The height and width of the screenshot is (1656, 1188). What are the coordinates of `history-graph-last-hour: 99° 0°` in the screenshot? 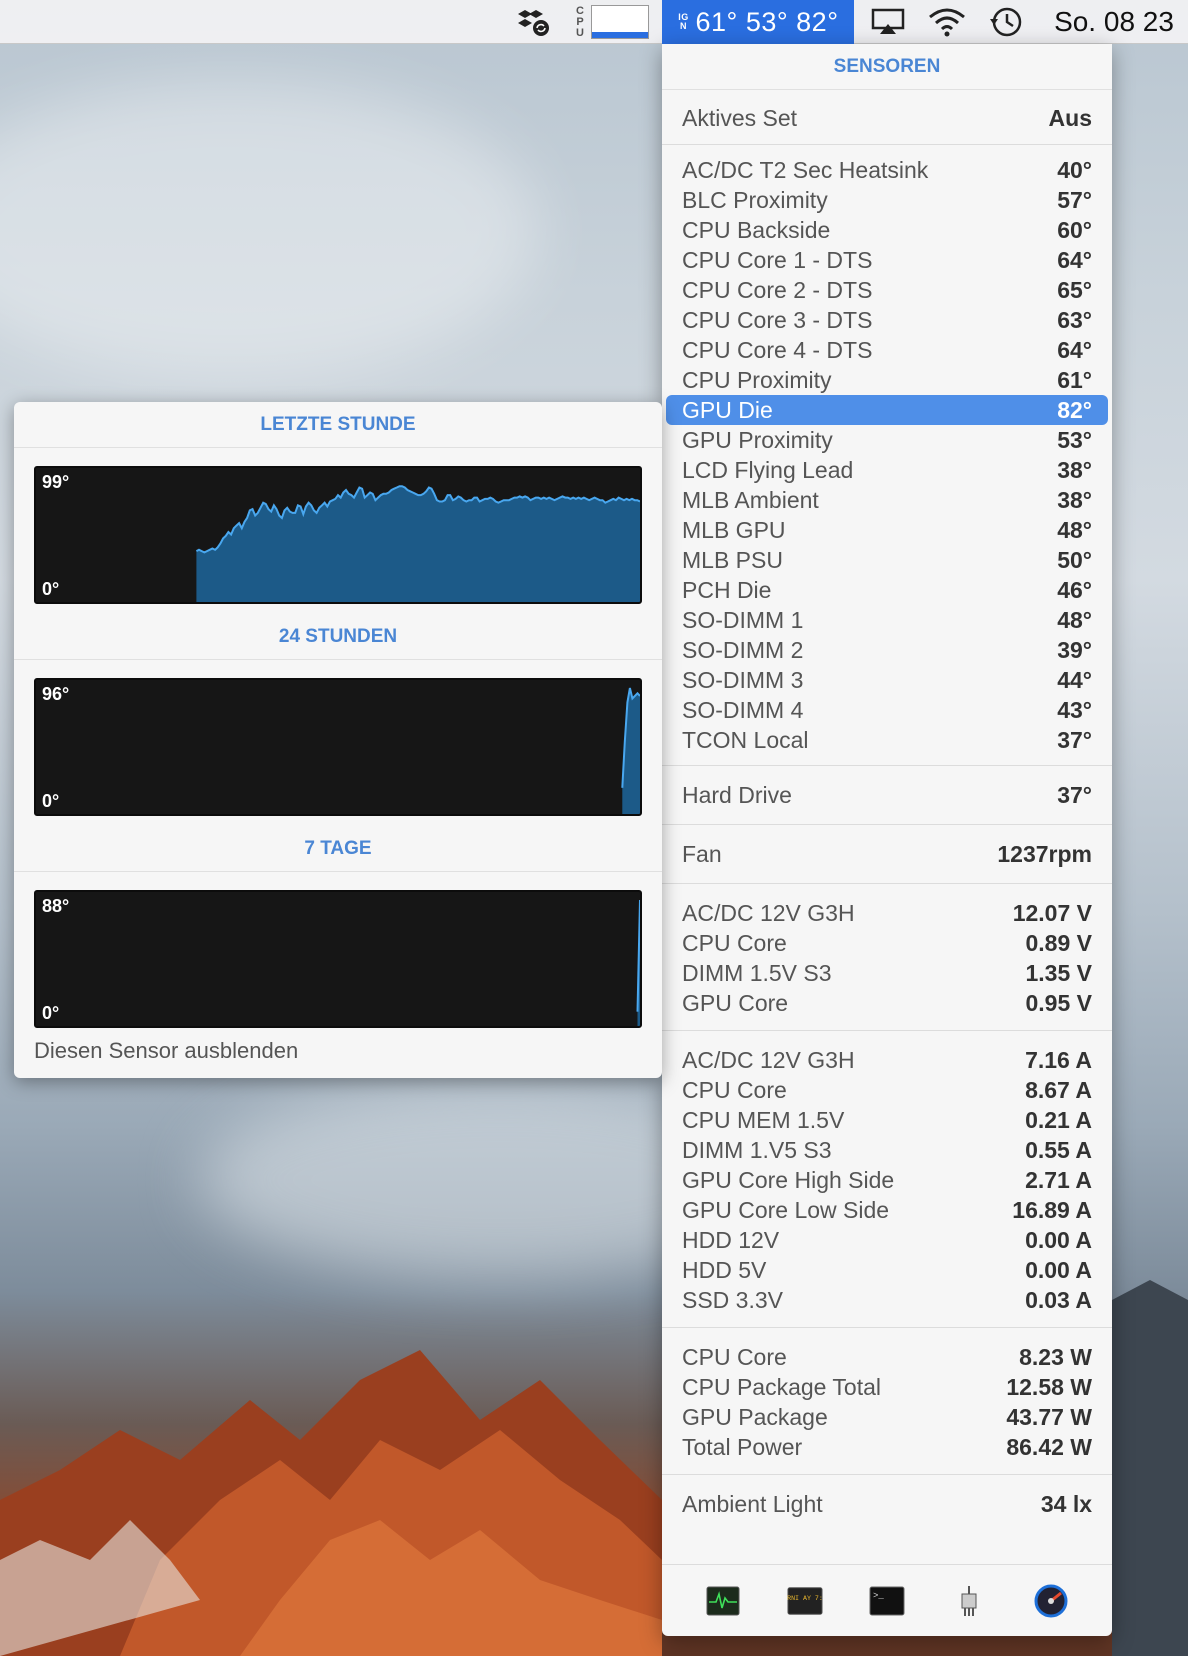 It's located at (338, 535).